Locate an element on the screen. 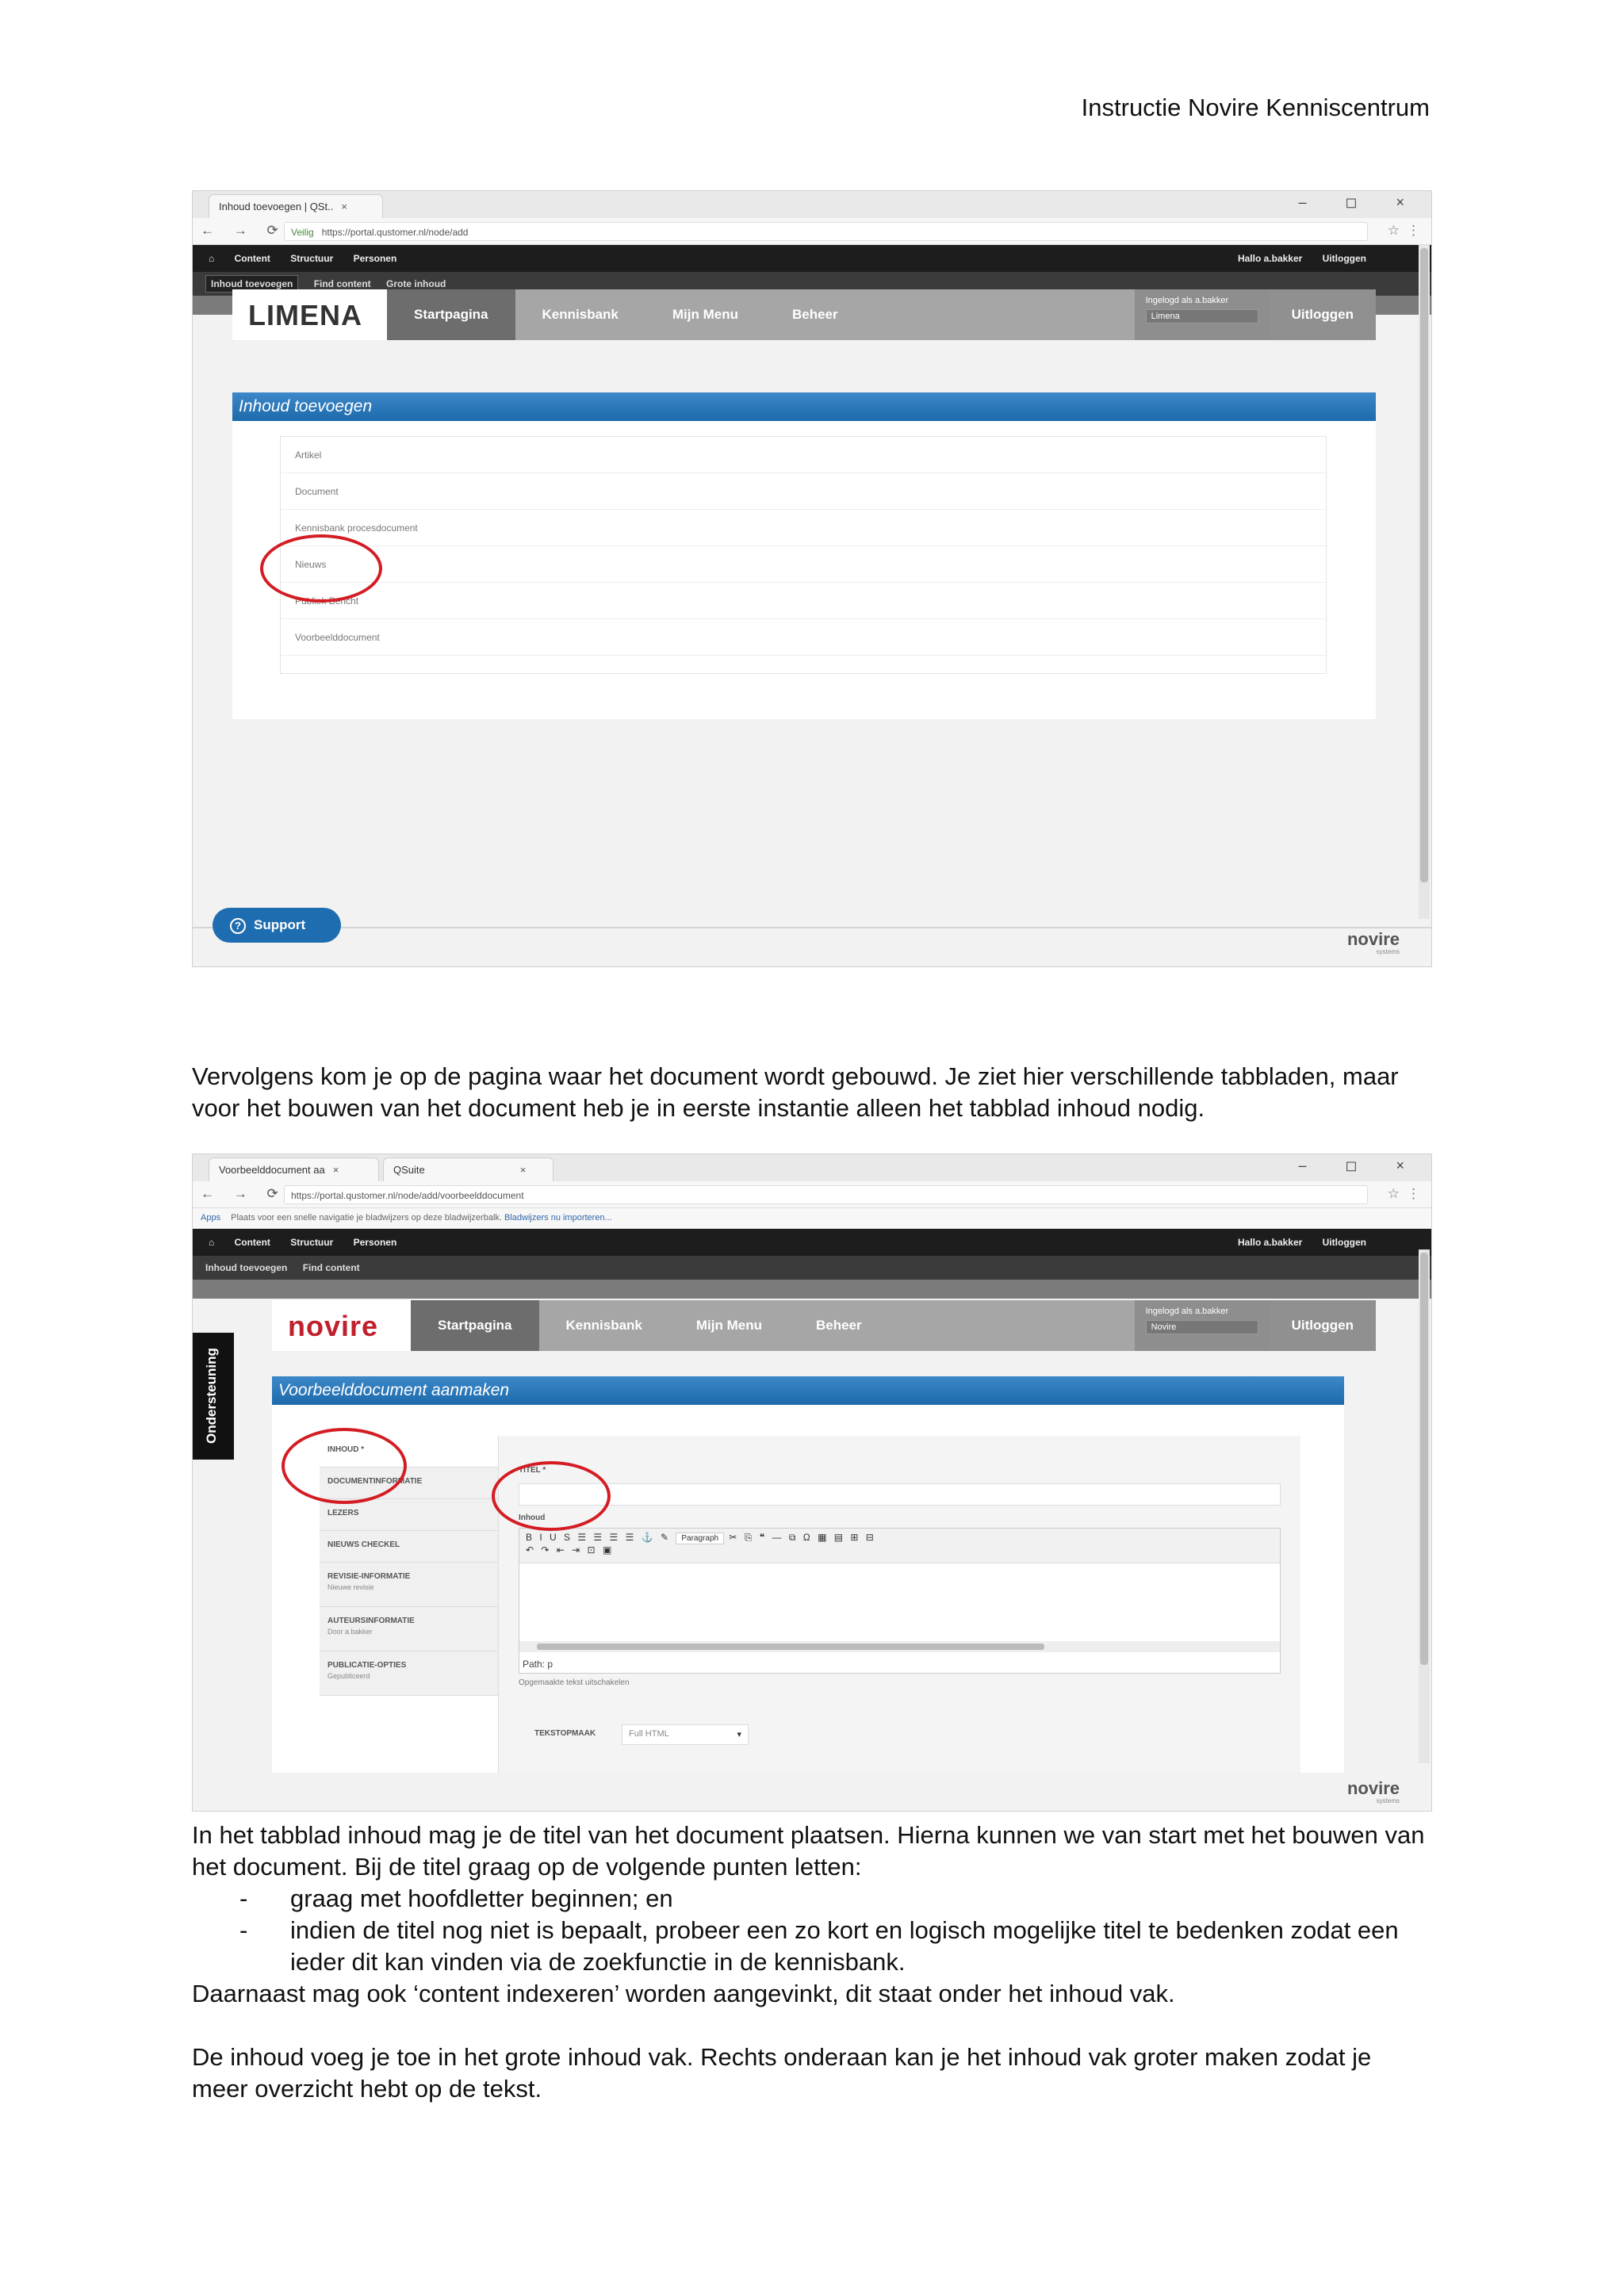 Image resolution: width=1624 pixels, height=2296 pixels. shortcut-add-content: Inhoud toevoegen is located at coordinates (246, 1268).